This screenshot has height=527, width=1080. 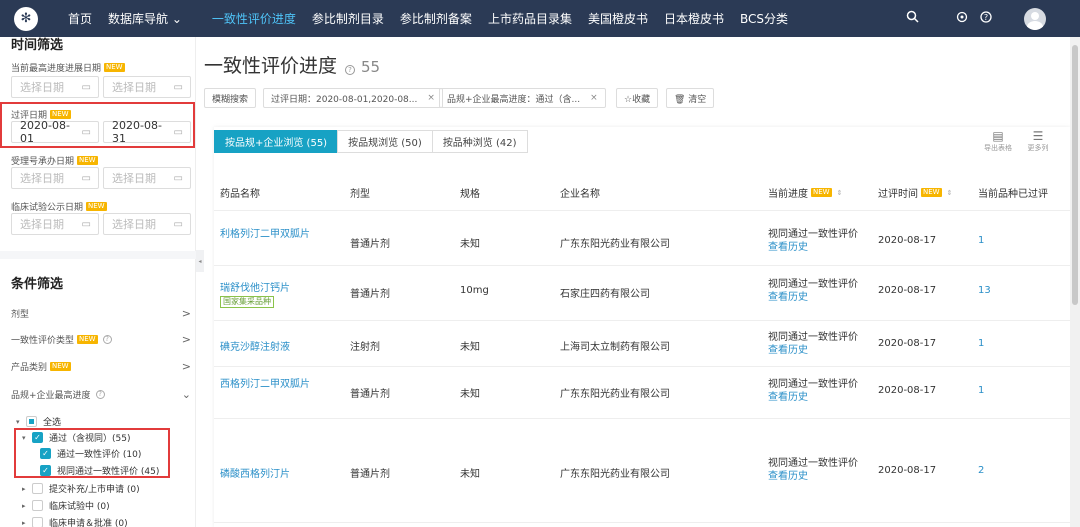 What do you see at coordinates (479, 141) in the screenshot?
I see `tab-by-variety: 按品种浏览 (42)` at bounding box center [479, 141].